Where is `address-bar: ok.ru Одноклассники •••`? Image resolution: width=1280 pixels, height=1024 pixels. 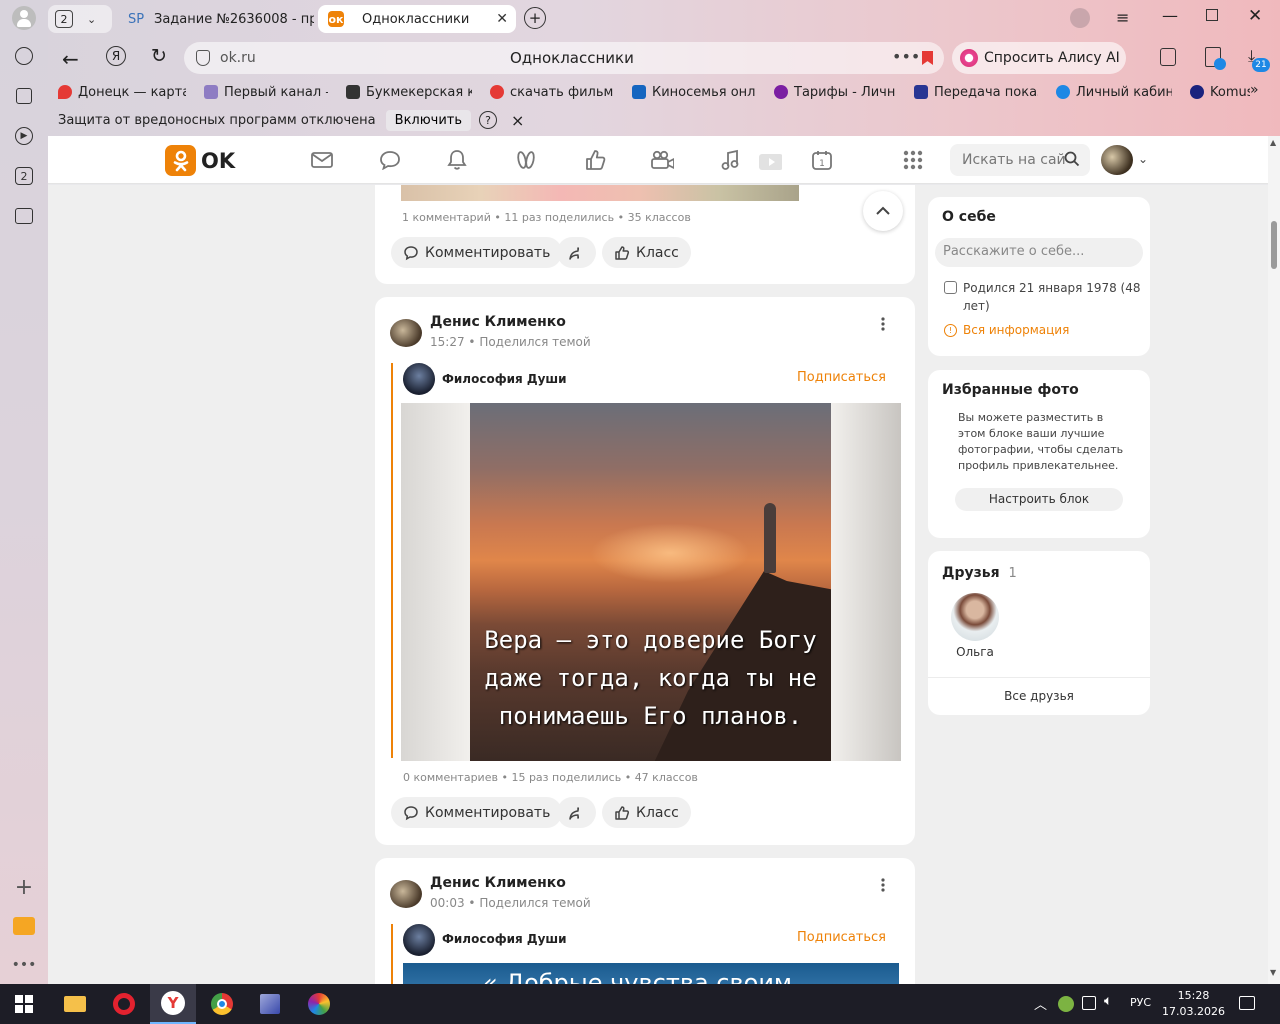 address-bar: ok.ru Одноклассники ••• is located at coordinates (564, 58).